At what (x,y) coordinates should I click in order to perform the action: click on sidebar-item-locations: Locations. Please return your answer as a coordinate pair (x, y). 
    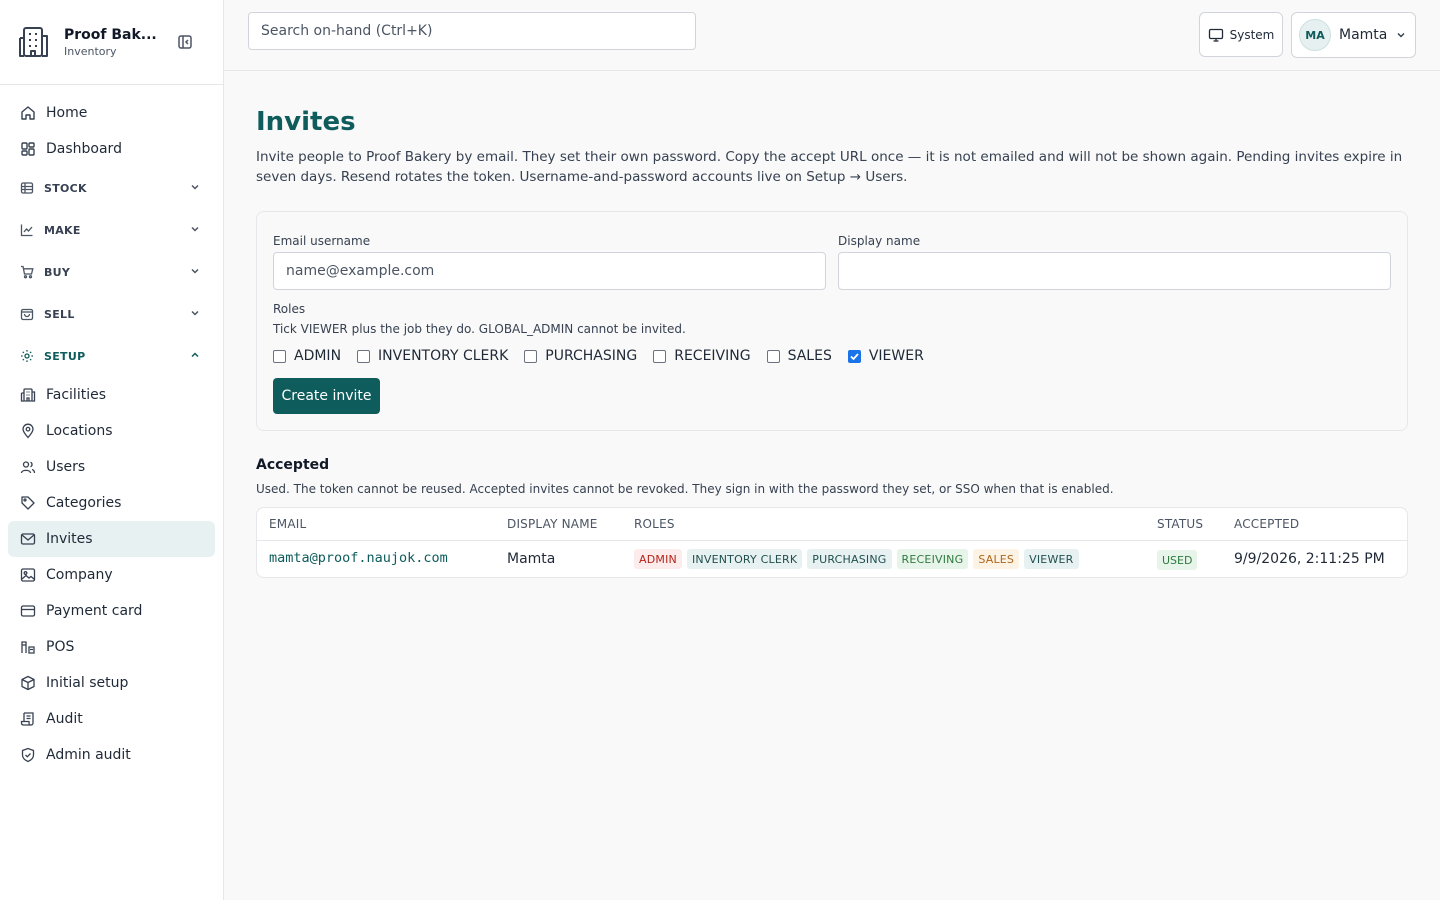
    Looking at the image, I should click on (111, 431).